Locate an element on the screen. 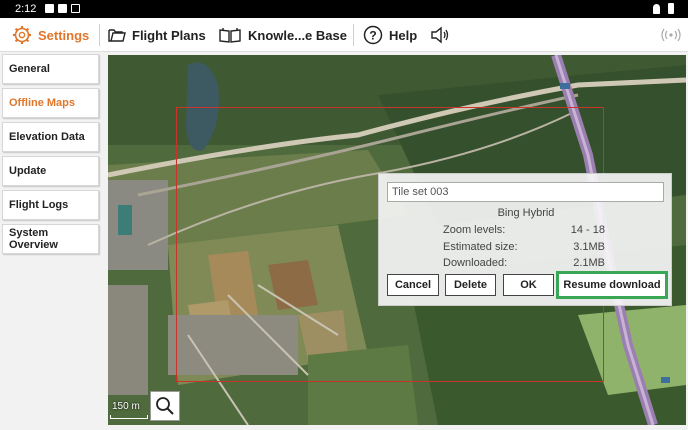 Image resolution: width=688 pixels, height=430 pixels. sidebar-item-label: Update is located at coordinates (28, 171).